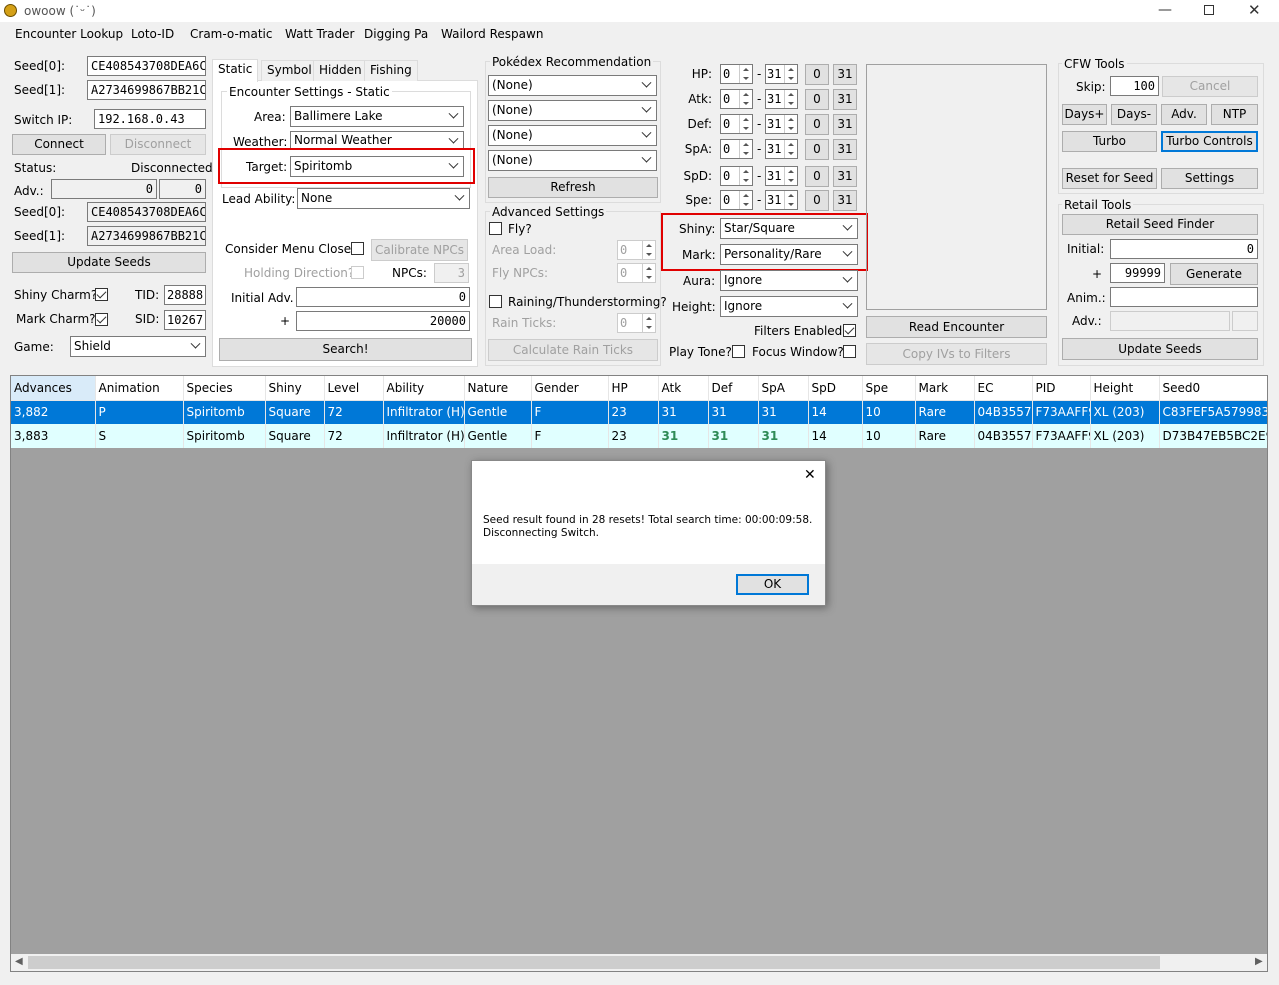 This screenshot has width=1279, height=985. Describe the element at coordinates (1170, 321) in the screenshot. I see `retail-adv-input` at that location.